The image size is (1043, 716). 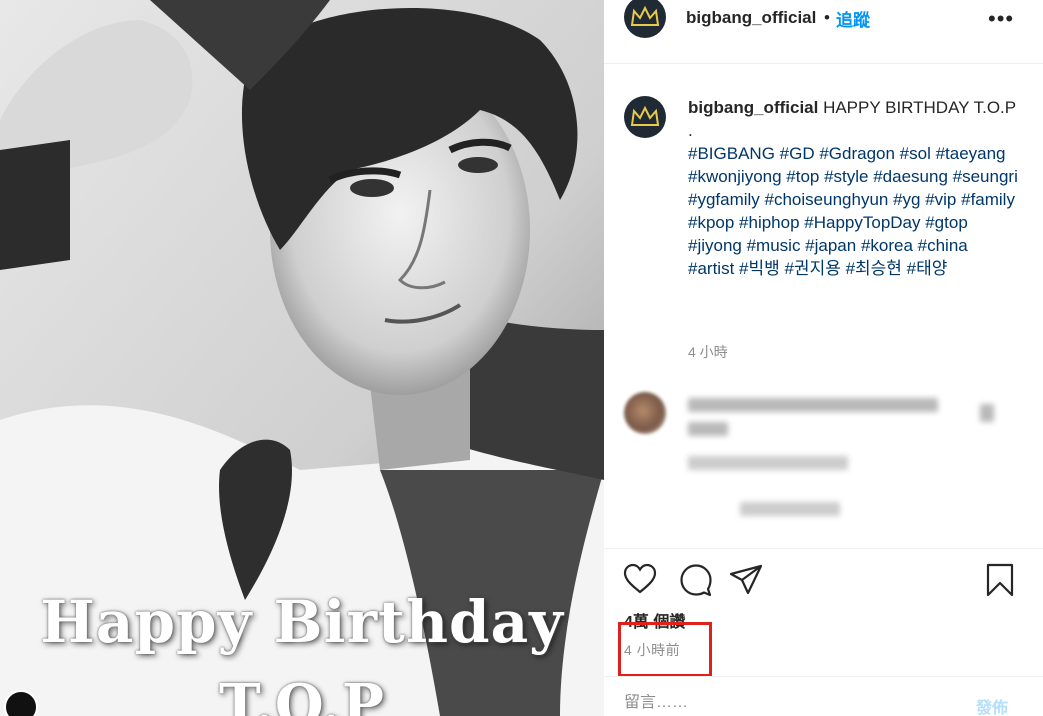 What do you see at coordinates (992, 705) in the screenshot?
I see `post-comment-button: 發佈` at bounding box center [992, 705].